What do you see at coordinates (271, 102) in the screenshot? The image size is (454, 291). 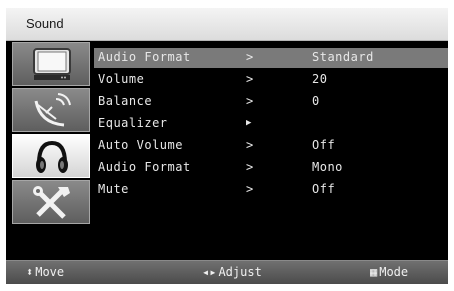 I see `menu-row-balance: Balance > 0` at bounding box center [271, 102].